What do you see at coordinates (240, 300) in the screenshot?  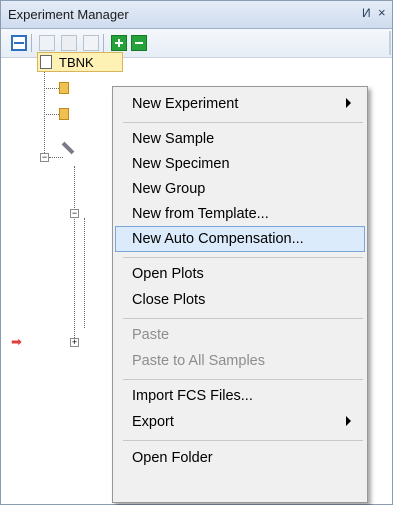 I see `menu-item-close-plots: Close Plots` at bounding box center [240, 300].